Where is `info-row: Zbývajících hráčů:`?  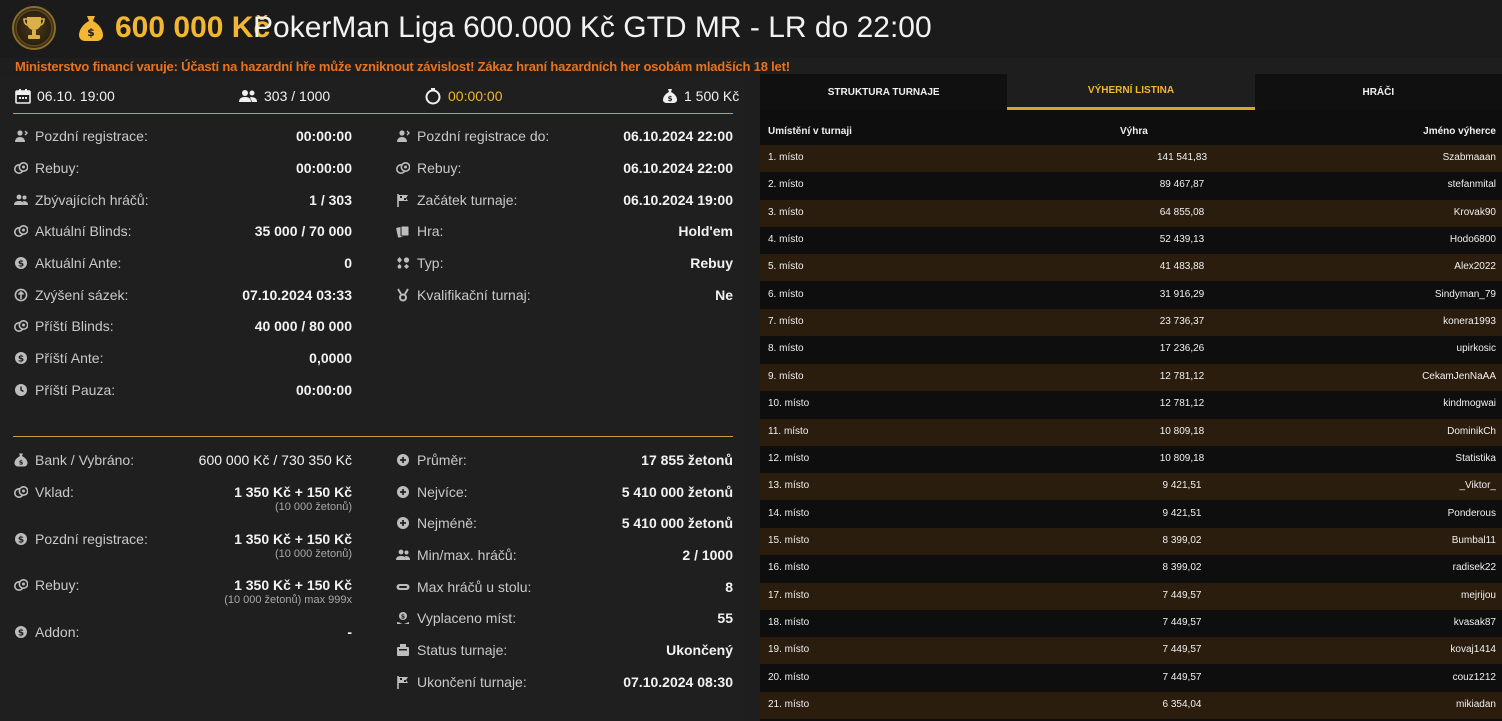 info-row: Zbývajících hráčů: is located at coordinates (81, 200).